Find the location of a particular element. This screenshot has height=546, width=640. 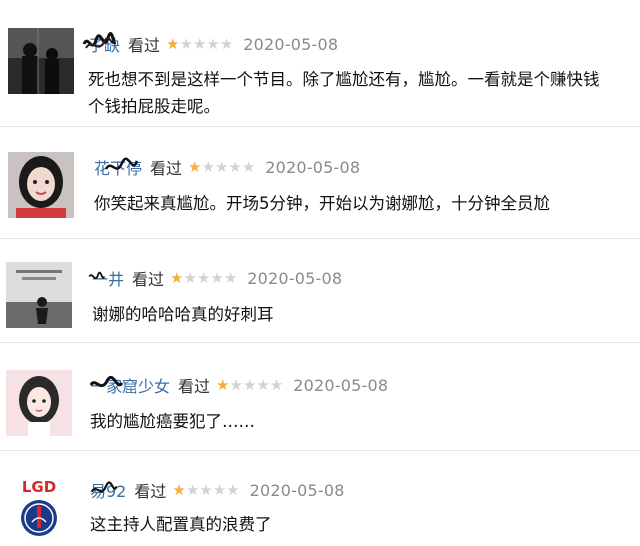

username-link: 易92 is located at coordinates (108, 490).